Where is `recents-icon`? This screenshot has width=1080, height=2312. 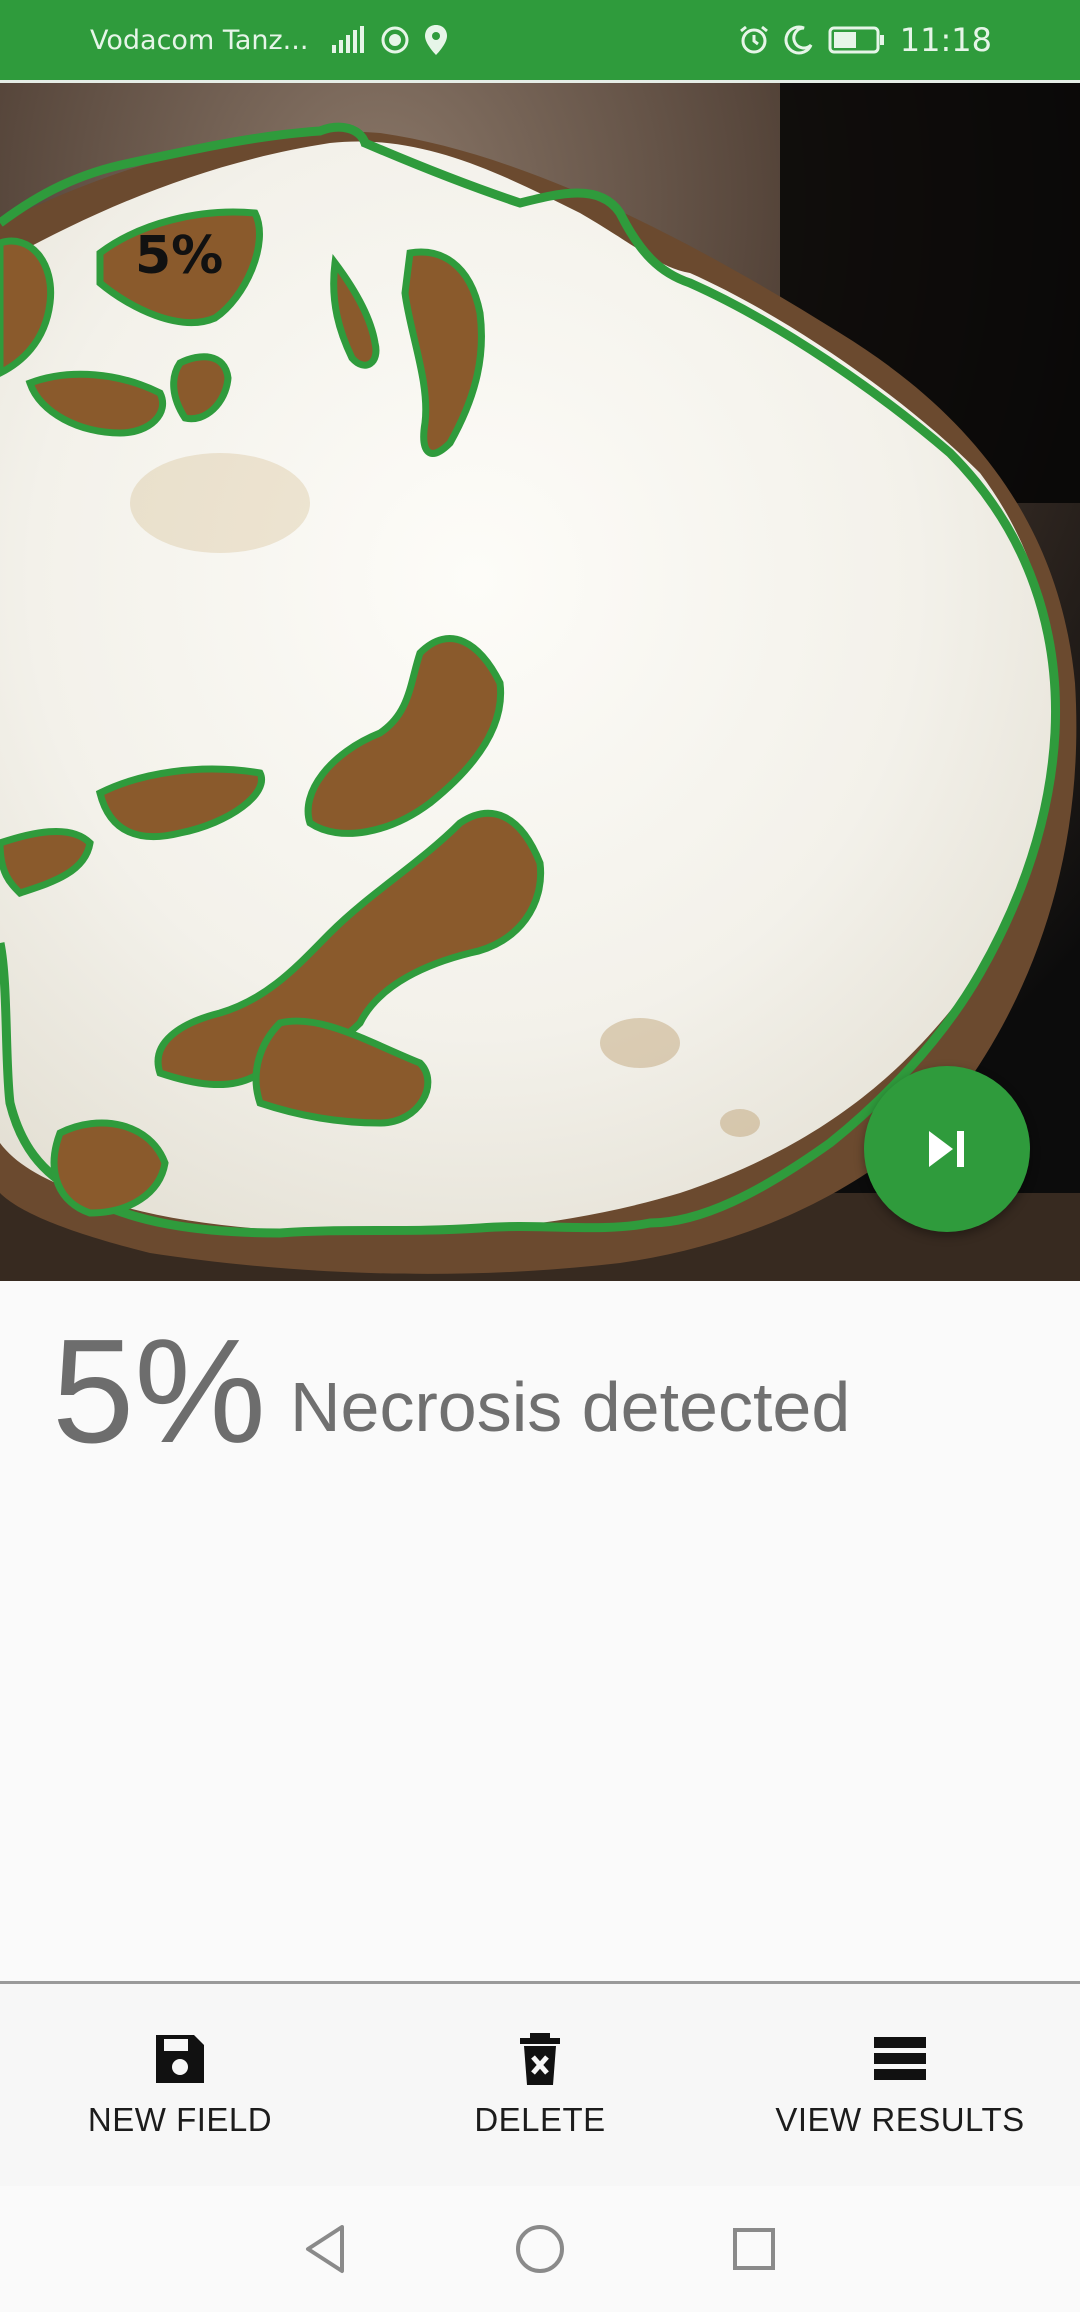 recents-icon is located at coordinates (754, 2249).